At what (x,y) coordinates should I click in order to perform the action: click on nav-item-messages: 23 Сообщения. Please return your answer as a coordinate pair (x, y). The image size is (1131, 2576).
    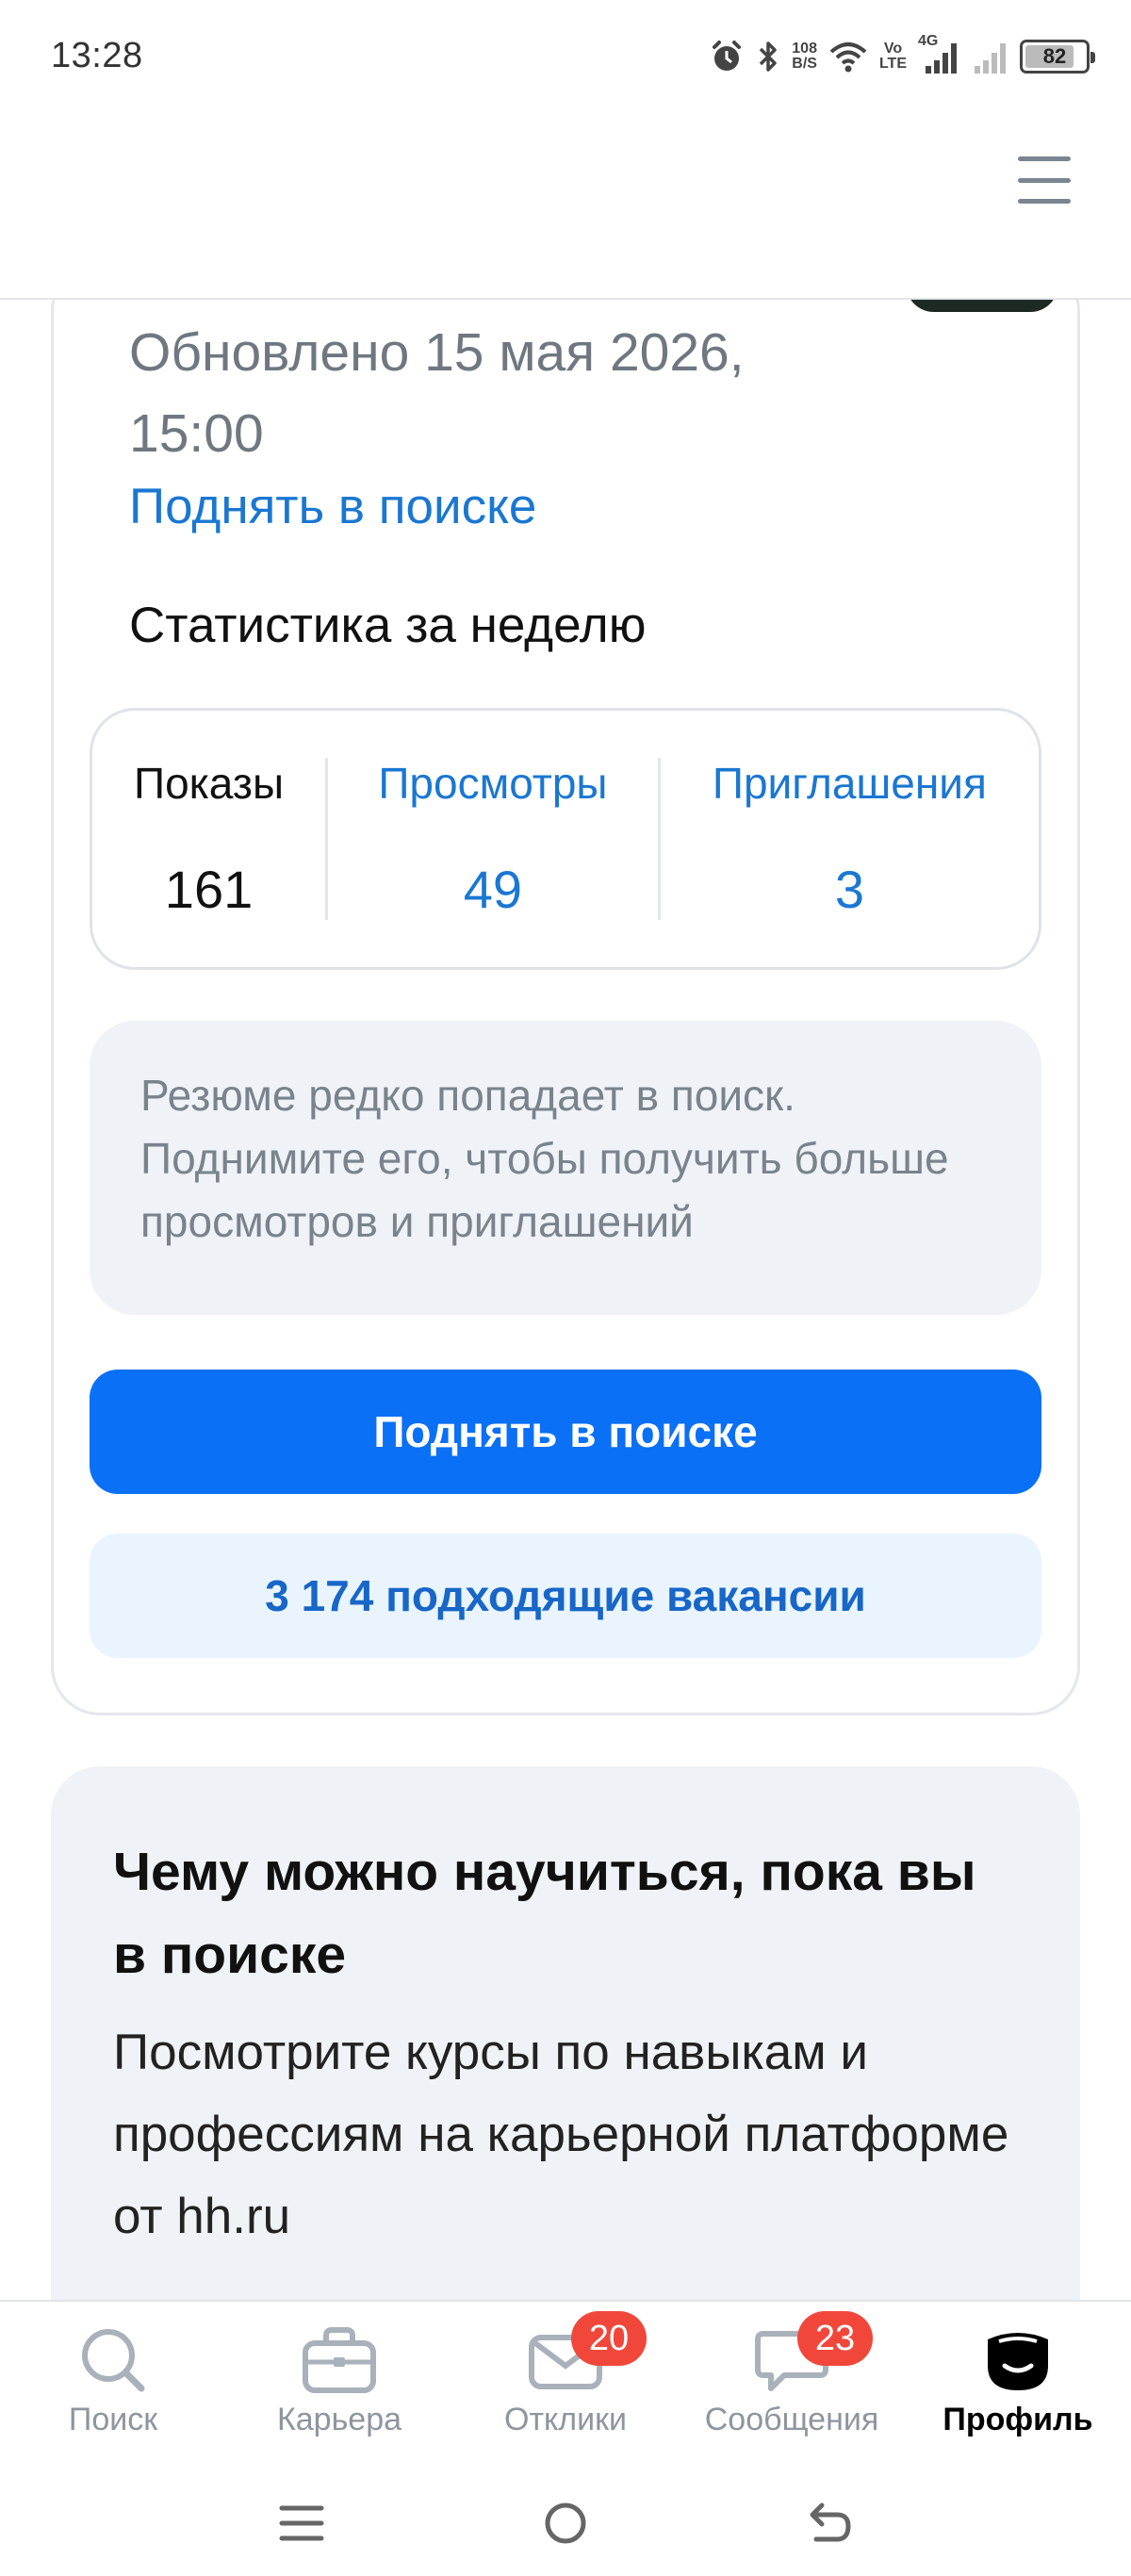
    Looking at the image, I should click on (792, 2385).